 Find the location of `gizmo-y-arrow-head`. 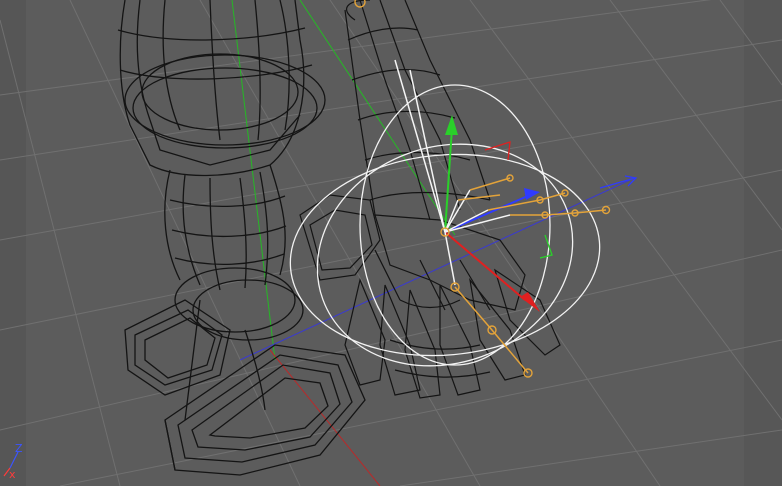

gizmo-y-arrow-head is located at coordinates (451, 125).